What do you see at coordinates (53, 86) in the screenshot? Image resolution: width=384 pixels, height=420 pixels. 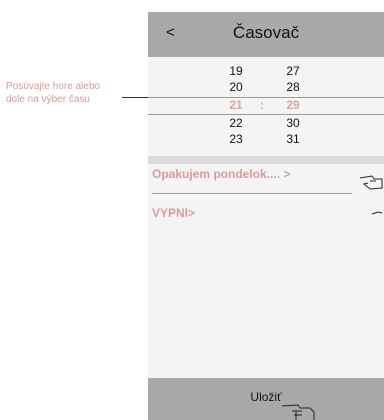 I see `annotation-line-1: Posúvajte hore alebo` at bounding box center [53, 86].